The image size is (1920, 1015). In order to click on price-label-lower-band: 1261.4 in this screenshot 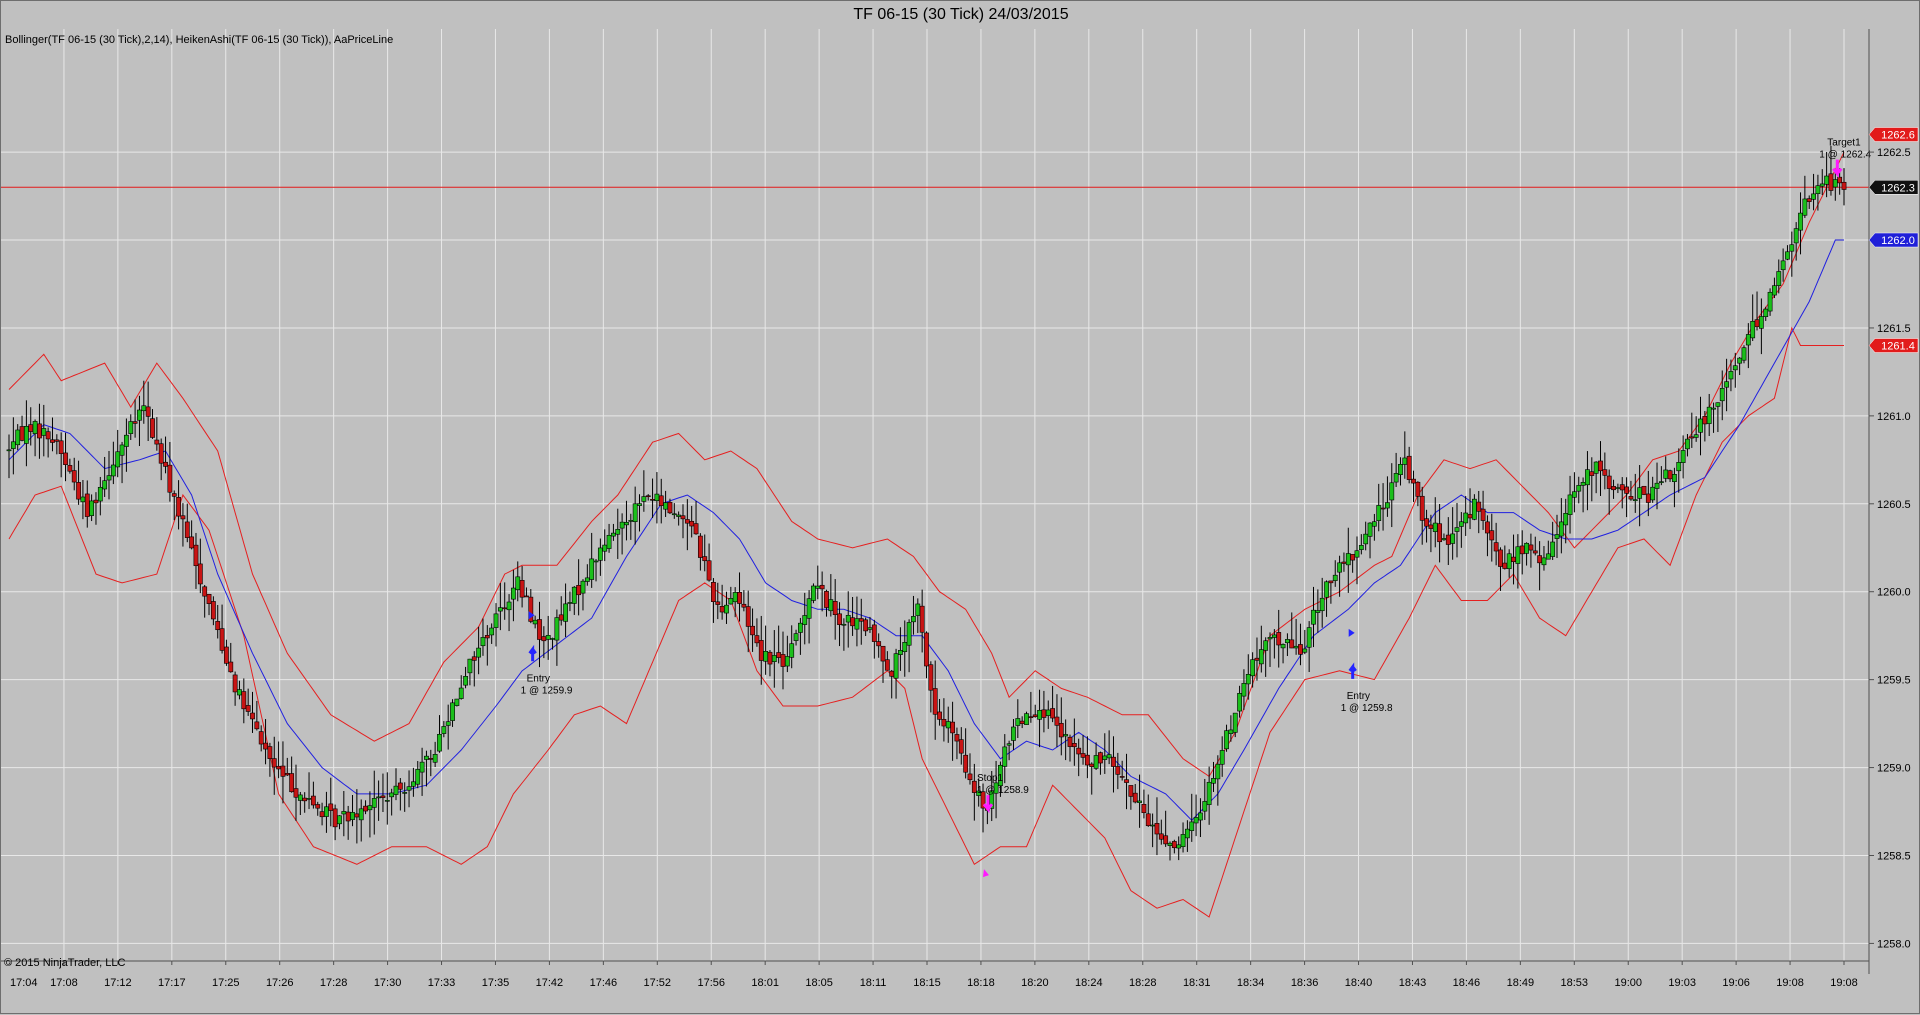, I will do `click(1893, 345)`.